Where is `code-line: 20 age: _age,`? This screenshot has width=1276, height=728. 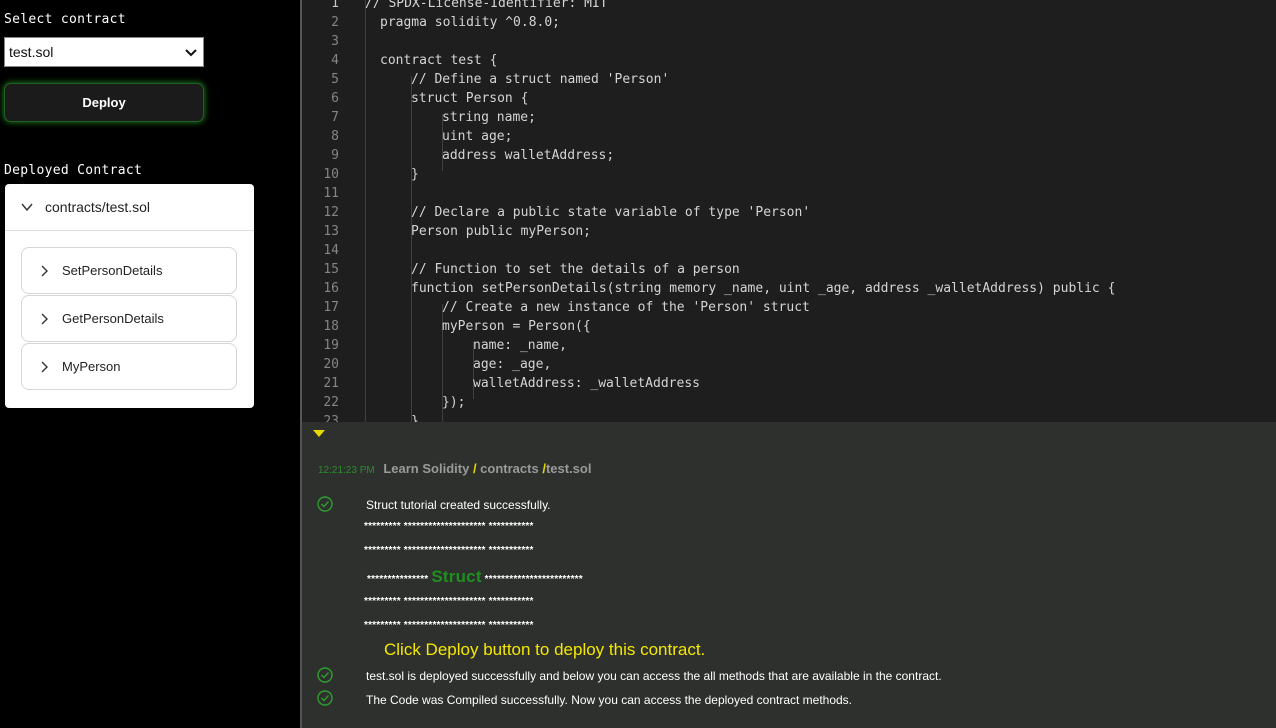 code-line: 20 age: _age, is located at coordinates (789, 366).